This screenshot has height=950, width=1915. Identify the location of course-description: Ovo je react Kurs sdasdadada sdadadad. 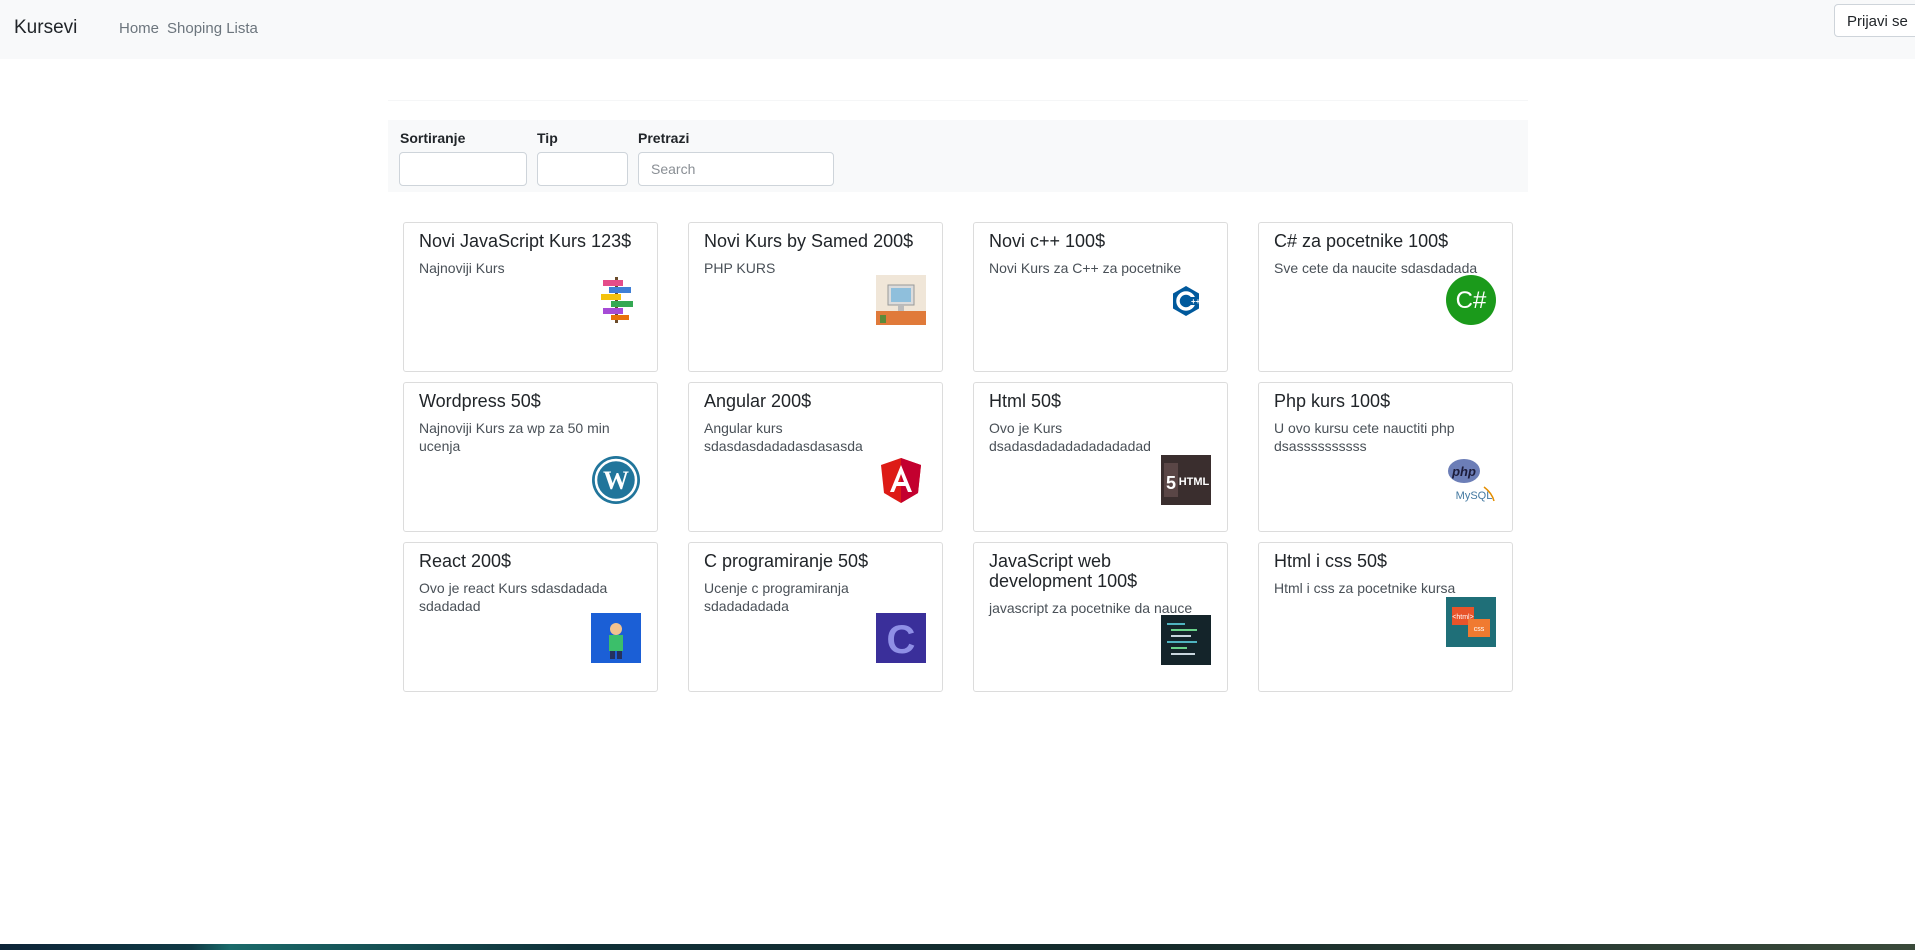
(513, 597).